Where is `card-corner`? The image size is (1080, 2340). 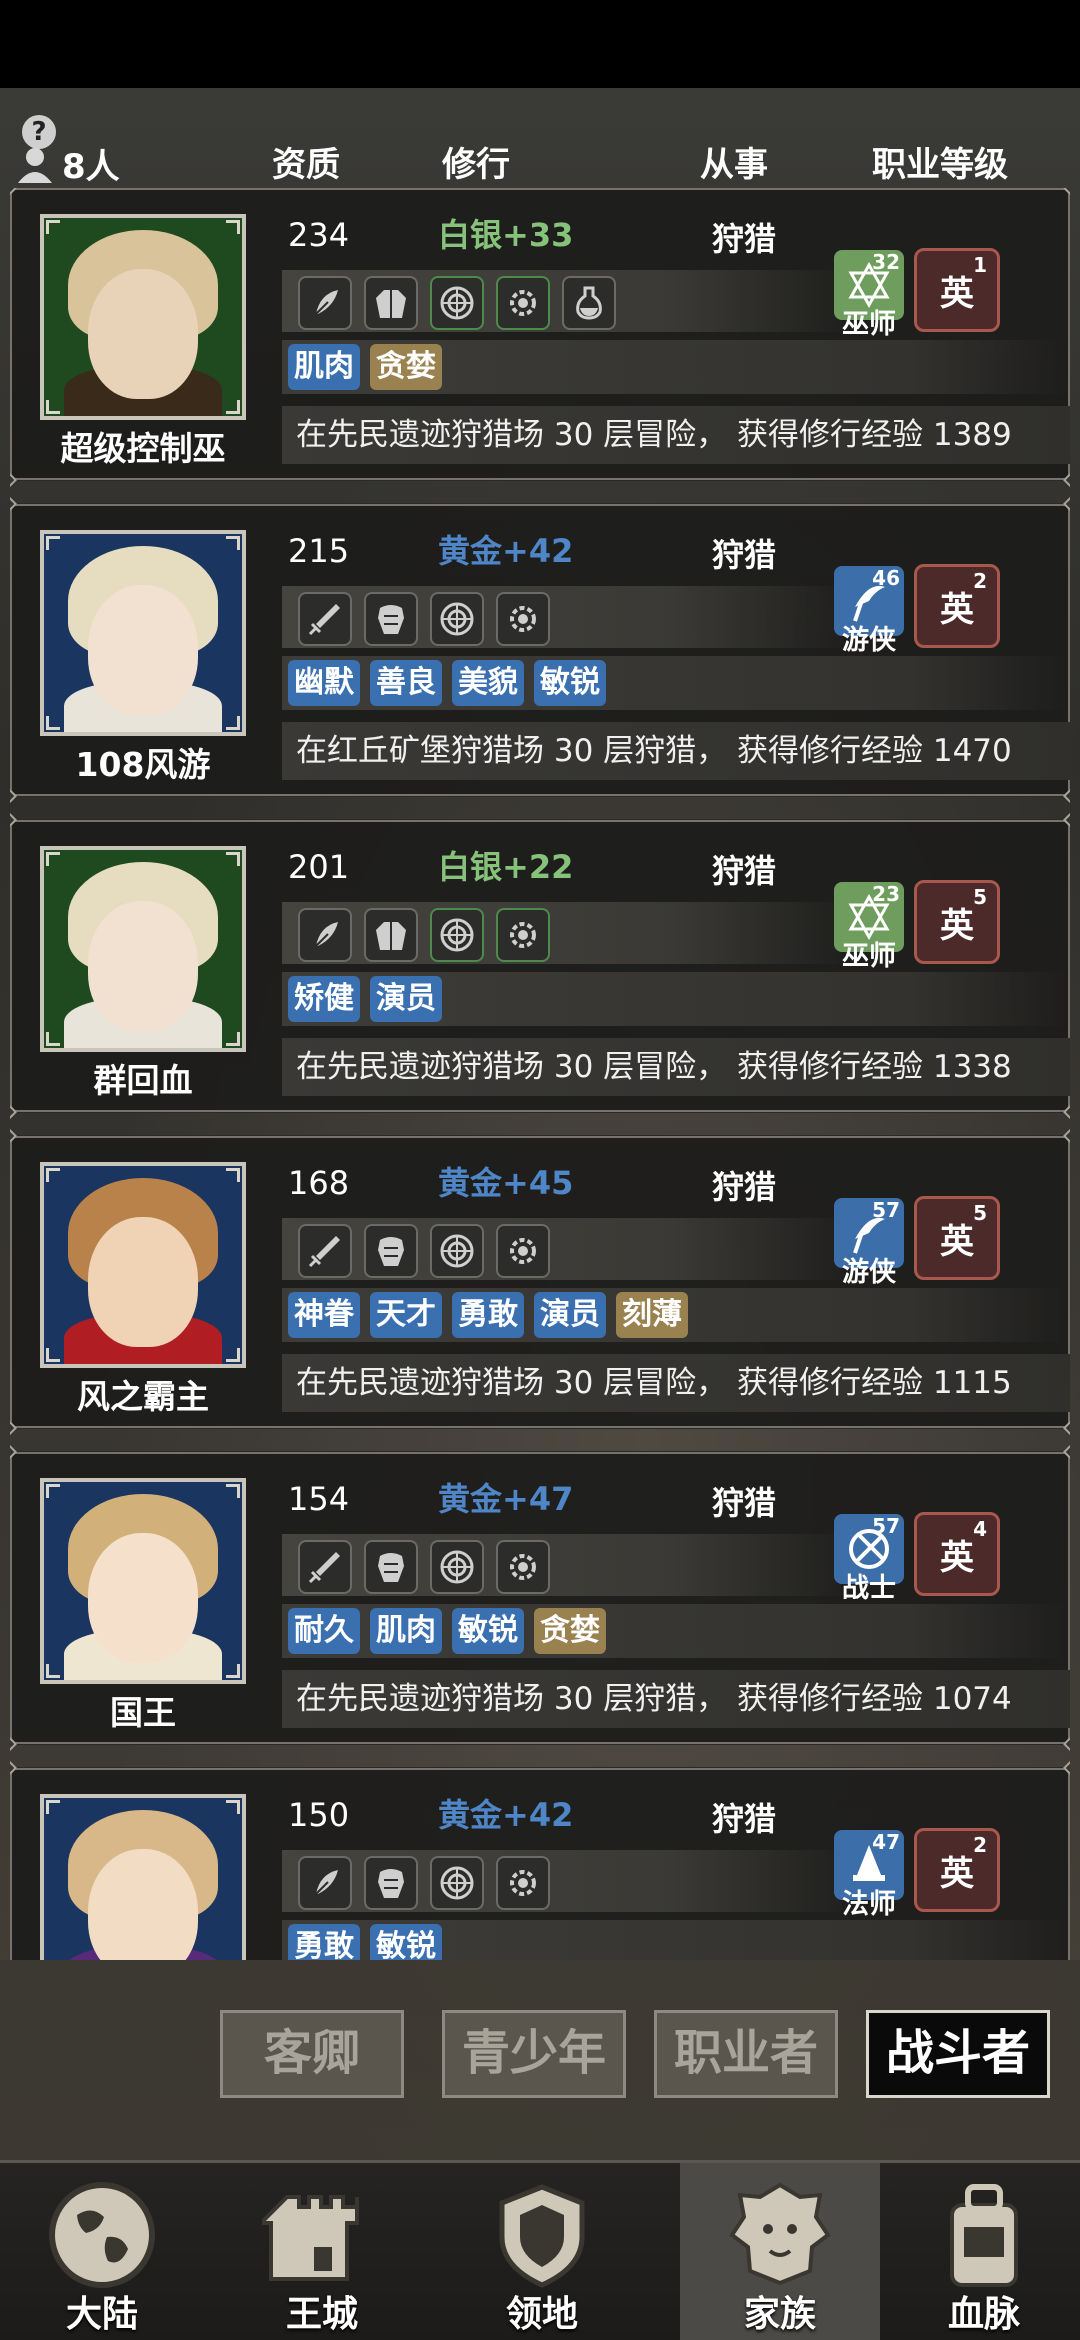 card-corner is located at coordinates (14, 796).